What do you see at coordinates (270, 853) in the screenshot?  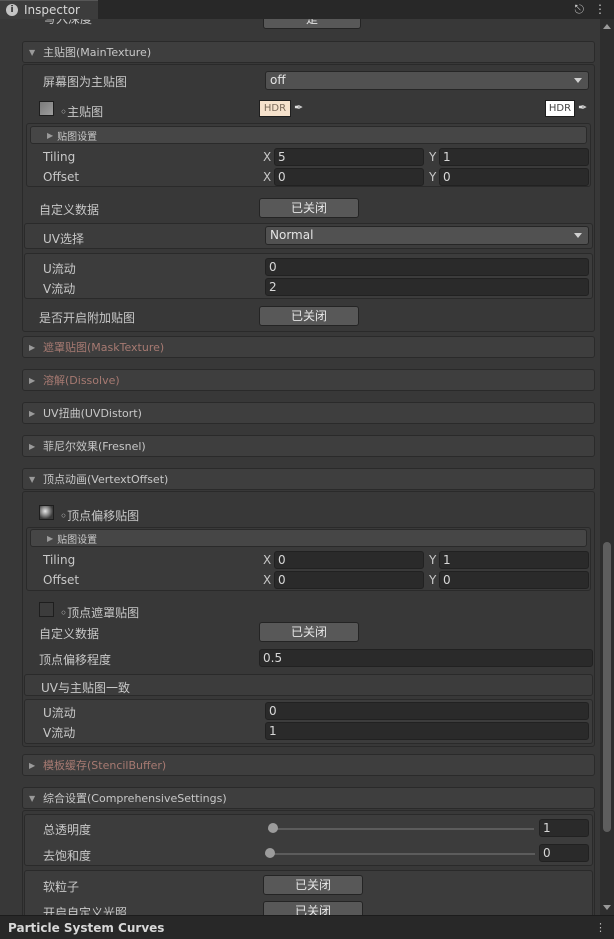 I see `desaturation-slider-handle` at bounding box center [270, 853].